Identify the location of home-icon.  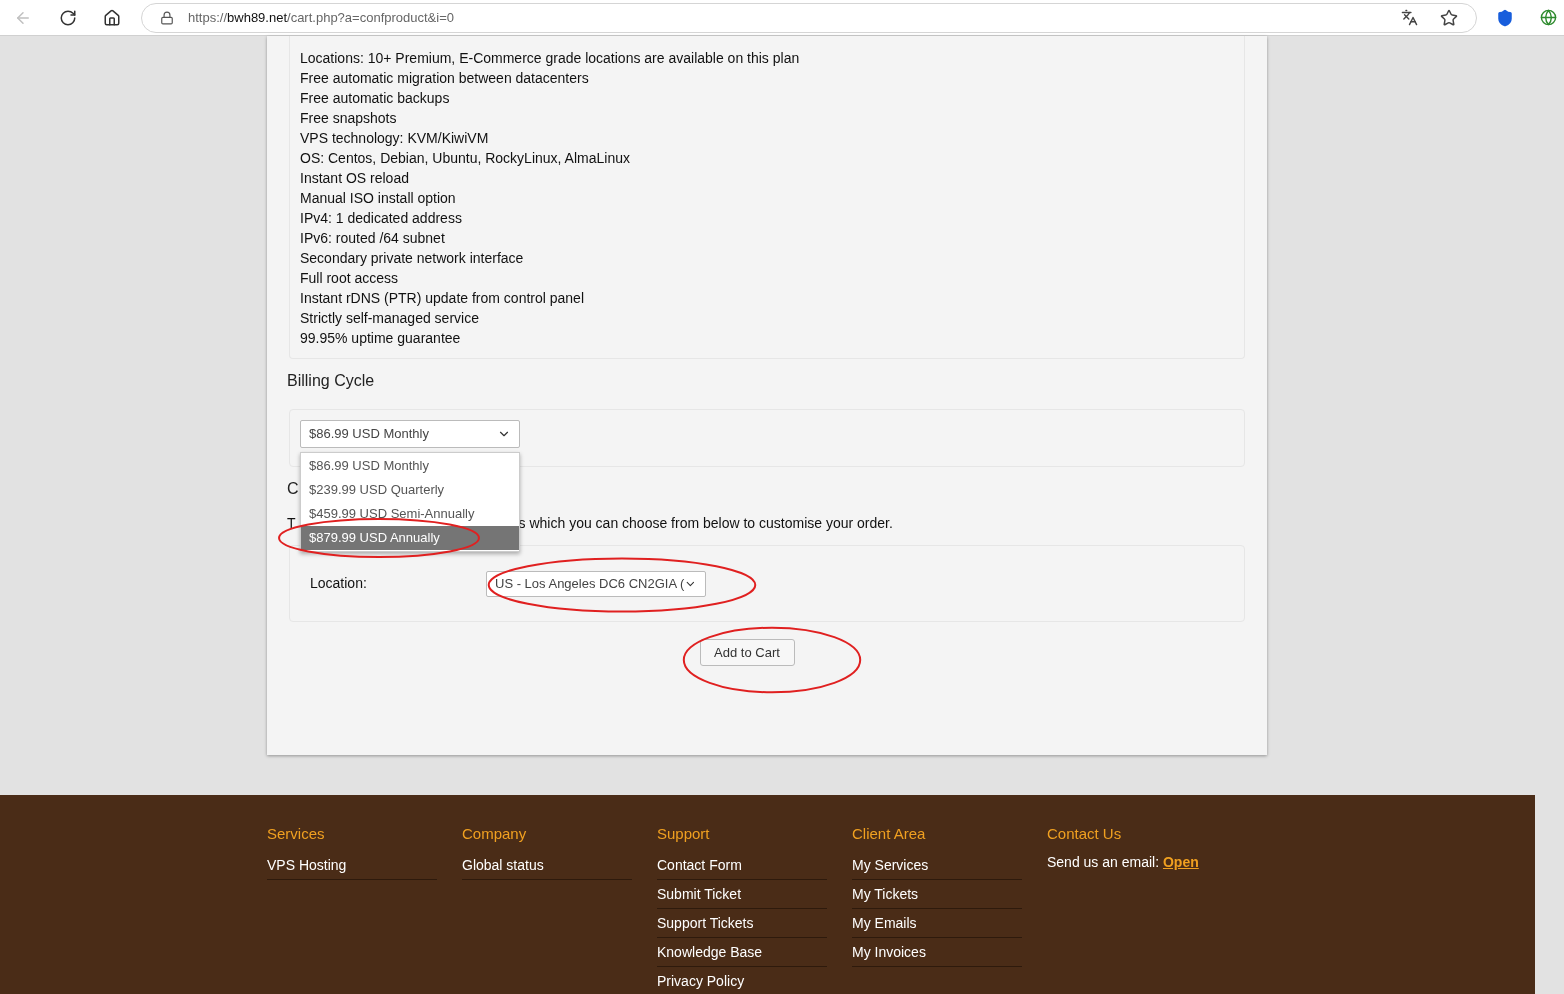
(112, 17).